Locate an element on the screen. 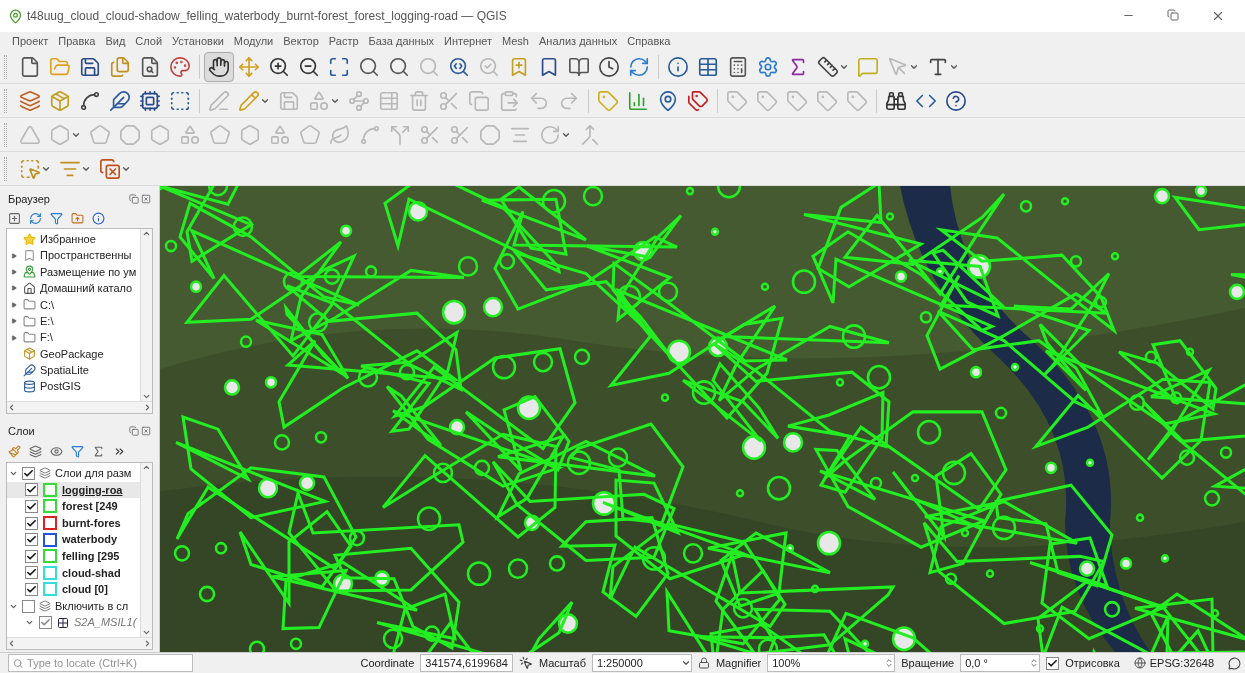  browser-item: F:\ is located at coordinates (73, 337).